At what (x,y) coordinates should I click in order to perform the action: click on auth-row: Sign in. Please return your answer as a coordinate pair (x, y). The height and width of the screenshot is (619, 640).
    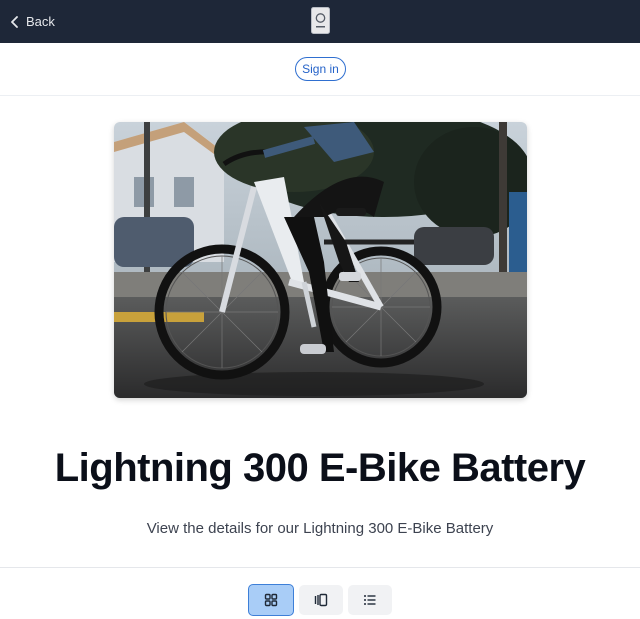
    Looking at the image, I should click on (320, 69).